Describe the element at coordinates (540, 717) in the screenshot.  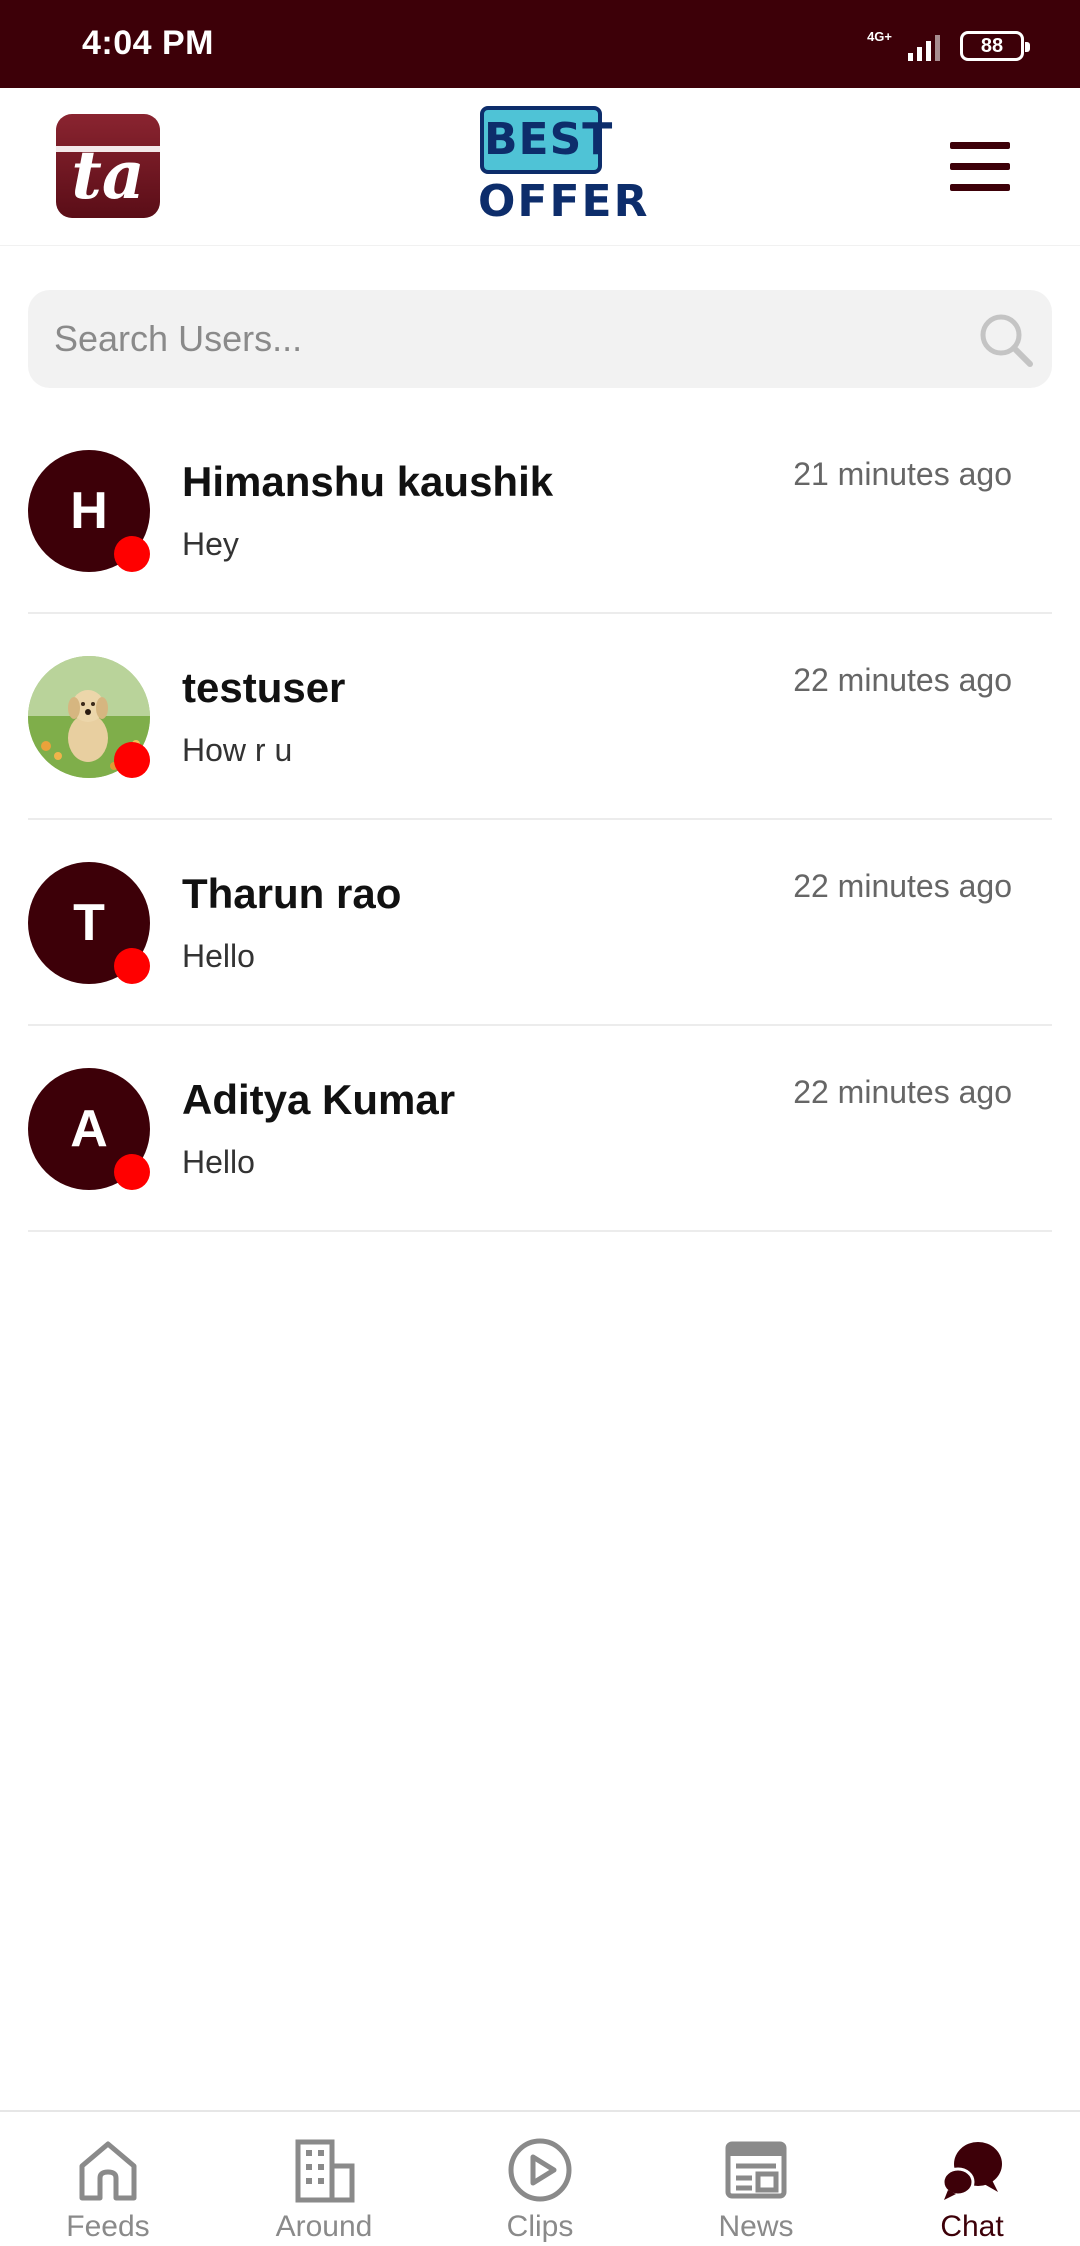
I see `chat-list-item: testuser How r u 22 minutes ago` at that location.